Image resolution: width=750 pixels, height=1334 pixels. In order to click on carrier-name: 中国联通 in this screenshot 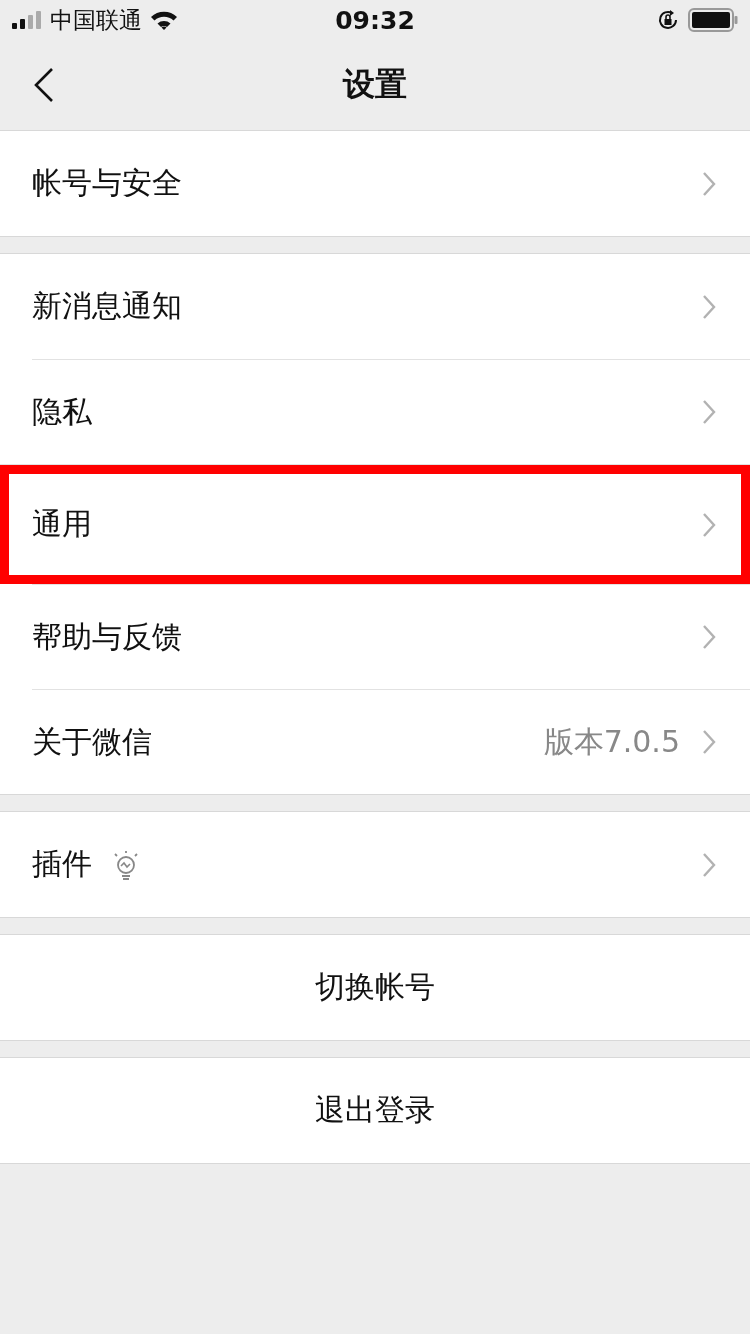, I will do `click(96, 20)`.